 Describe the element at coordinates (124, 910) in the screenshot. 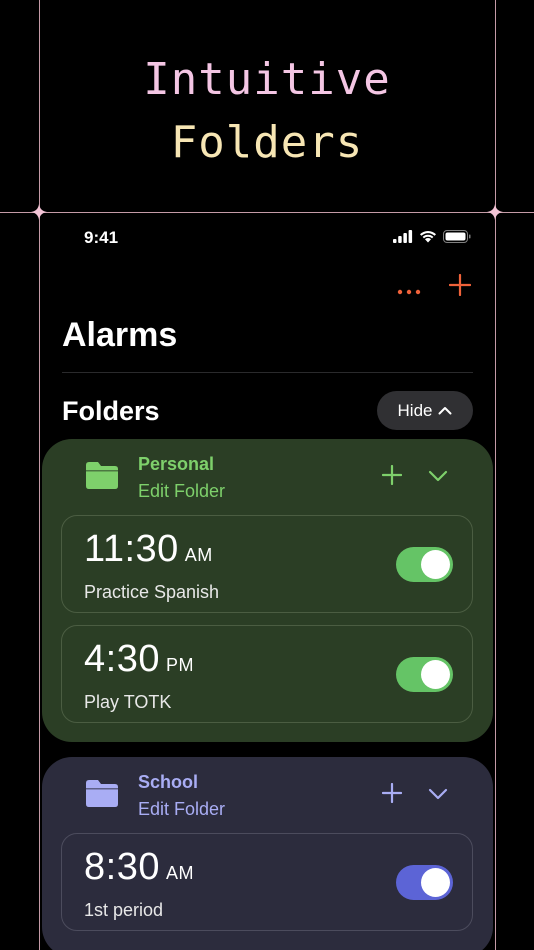

I see `alarm-label: 1st period` at that location.